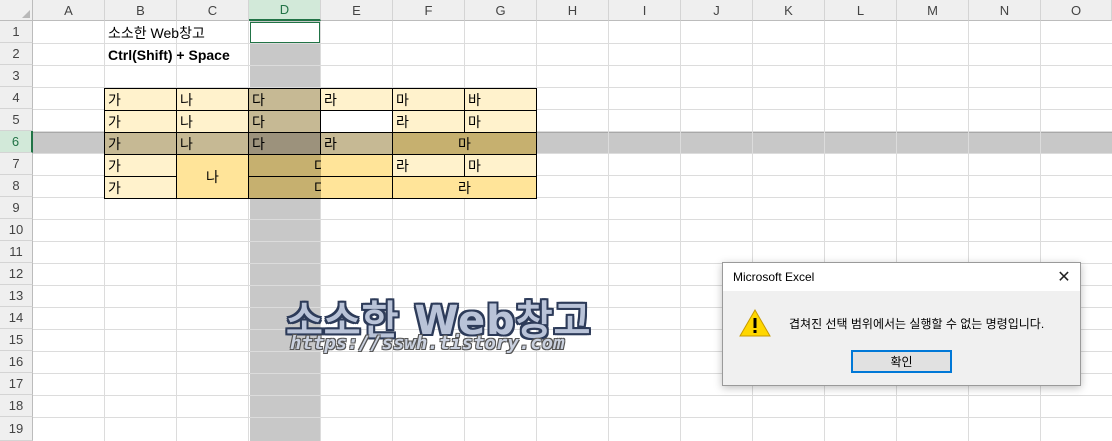 The height and width of the screenshot is (441, 1112). I want to click on row-header-5: 5, so click(16, 120).